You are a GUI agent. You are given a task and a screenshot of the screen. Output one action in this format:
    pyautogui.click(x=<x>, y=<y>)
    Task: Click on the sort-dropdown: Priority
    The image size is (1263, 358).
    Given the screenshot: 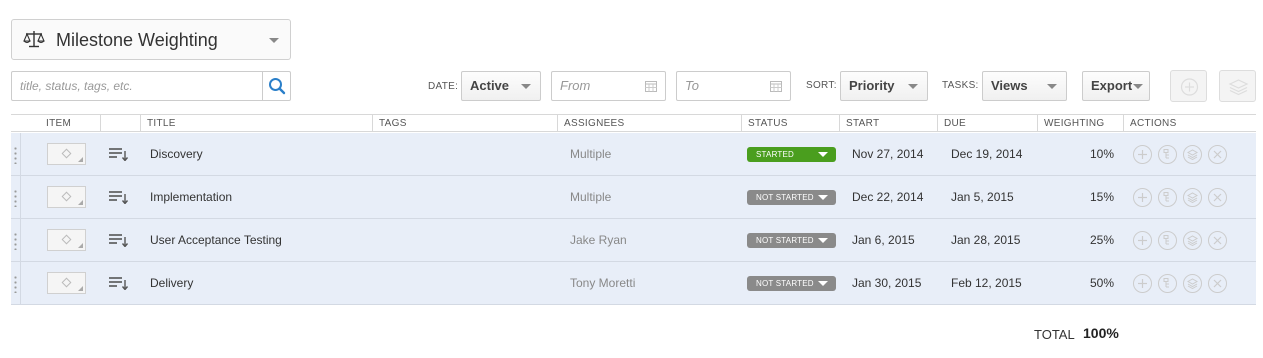 What is the action you would take?
    pyautogui.click(x=884, y=86)
    